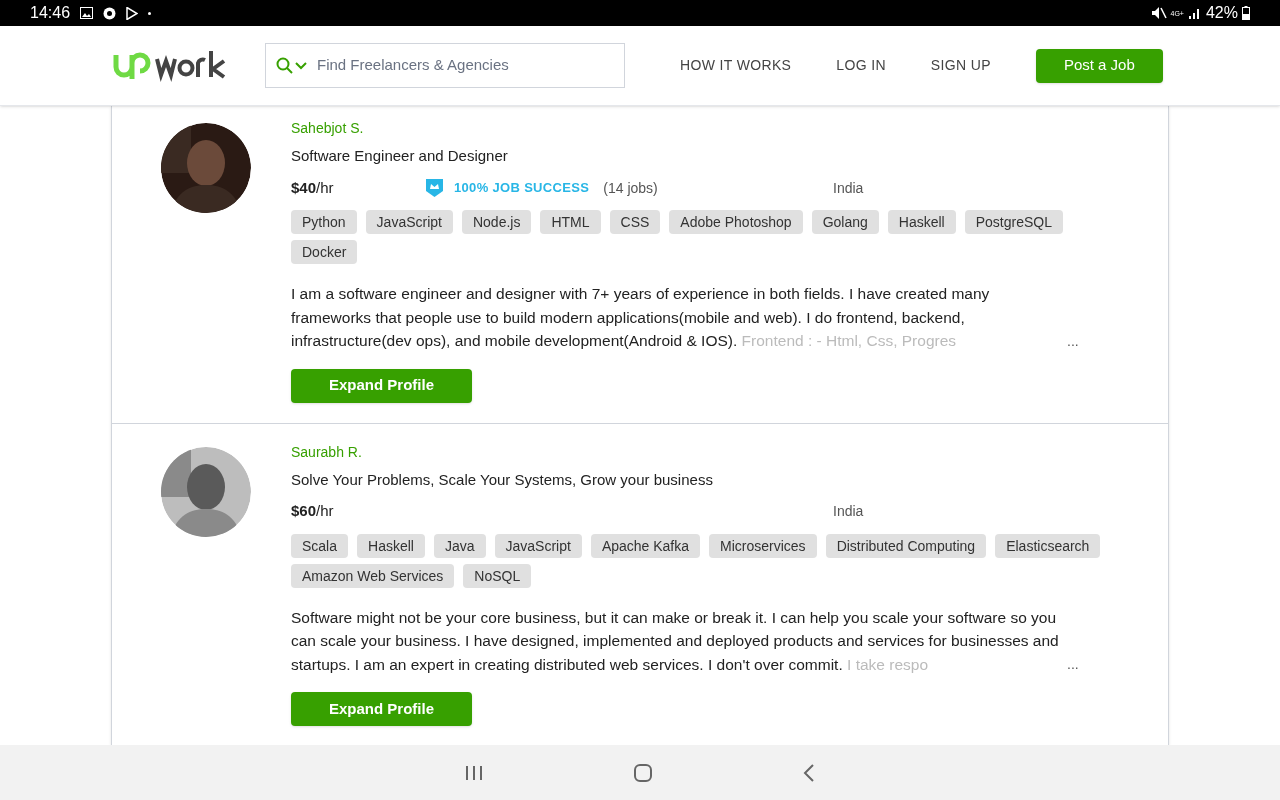  What do you see at coordinates (284, 65) in the screenshot?
I see `search-icon` at bounding box center [284, 65].